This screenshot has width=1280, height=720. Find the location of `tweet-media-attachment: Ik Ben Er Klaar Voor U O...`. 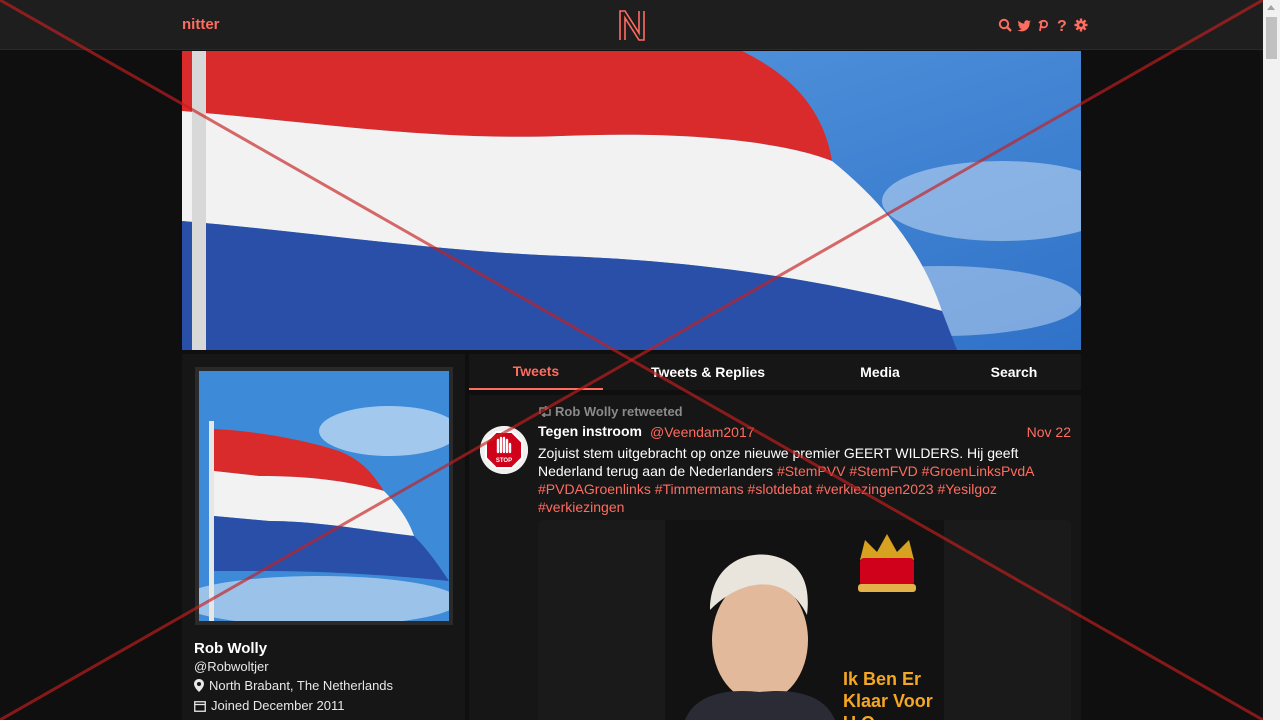

tweet-media-attachment: Ik Ben Er Klaar Voor U O... is located at coordinates (804, 620).